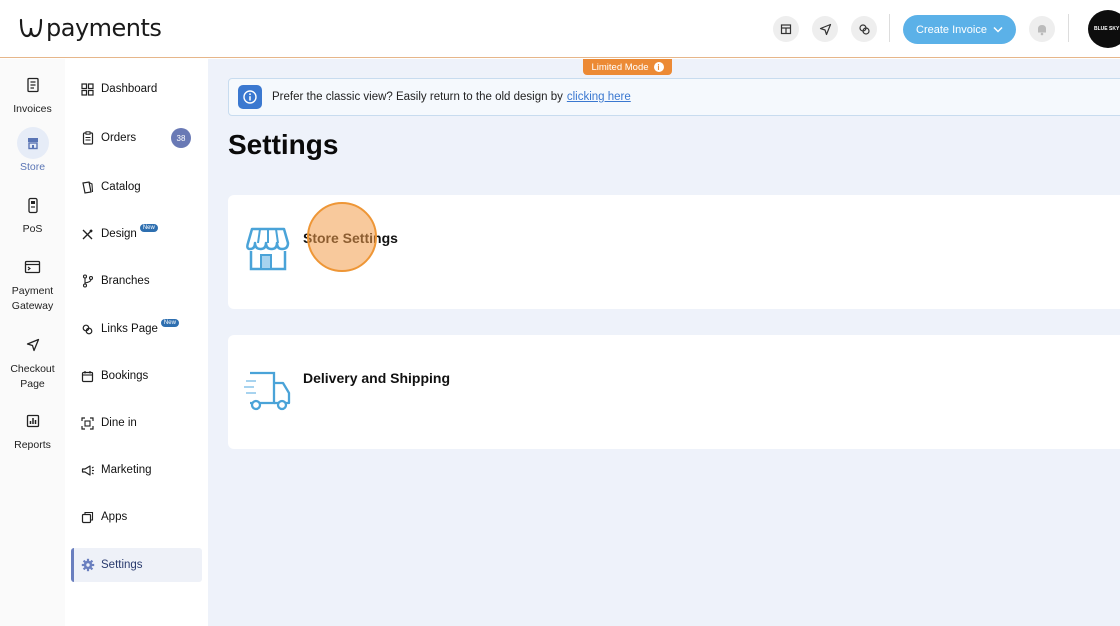 The width and height of the screenshot is (1120, 626). I want to click on limited-mode-label: Limited Mode, so click(620, 67).